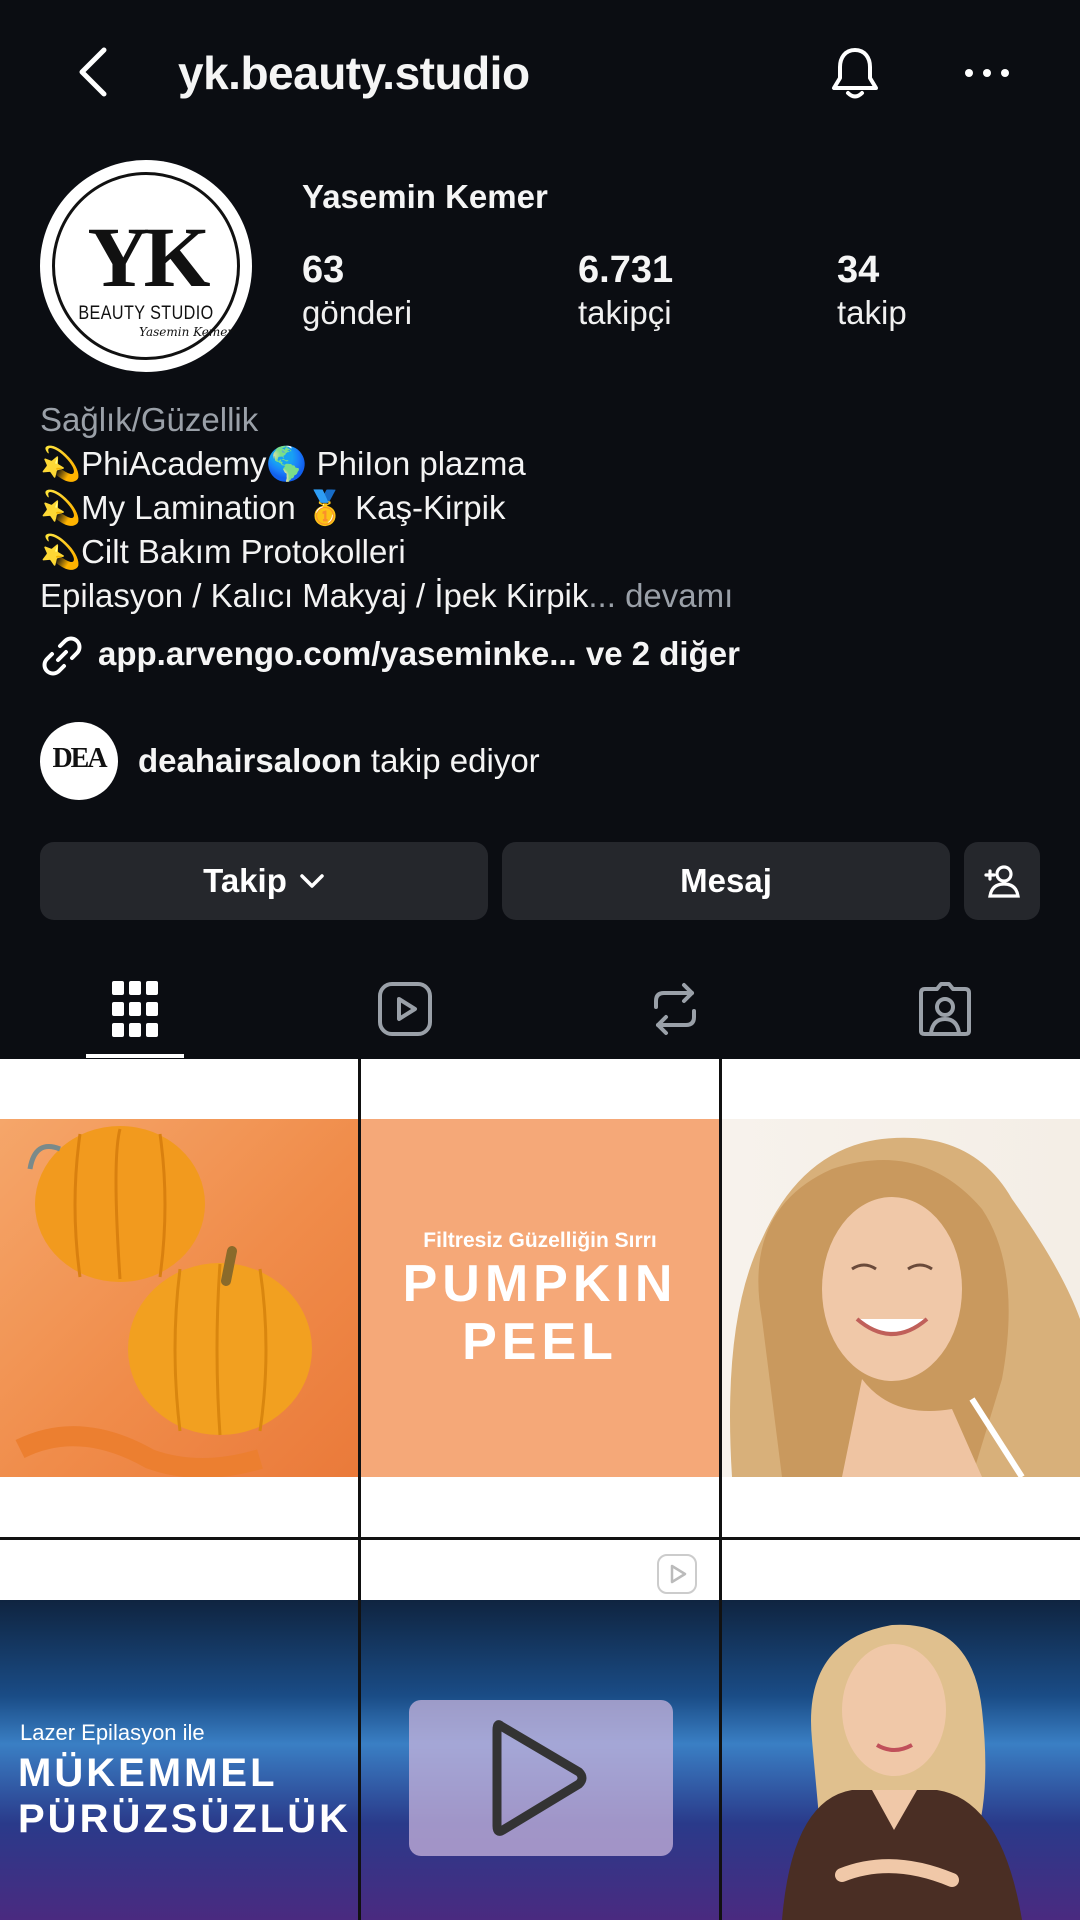 The height and width of the screenshot is (1920, 1080). Describe the element at coordinates (312, 881) in the screenshot. I see `chevron-down-icon` at that location.